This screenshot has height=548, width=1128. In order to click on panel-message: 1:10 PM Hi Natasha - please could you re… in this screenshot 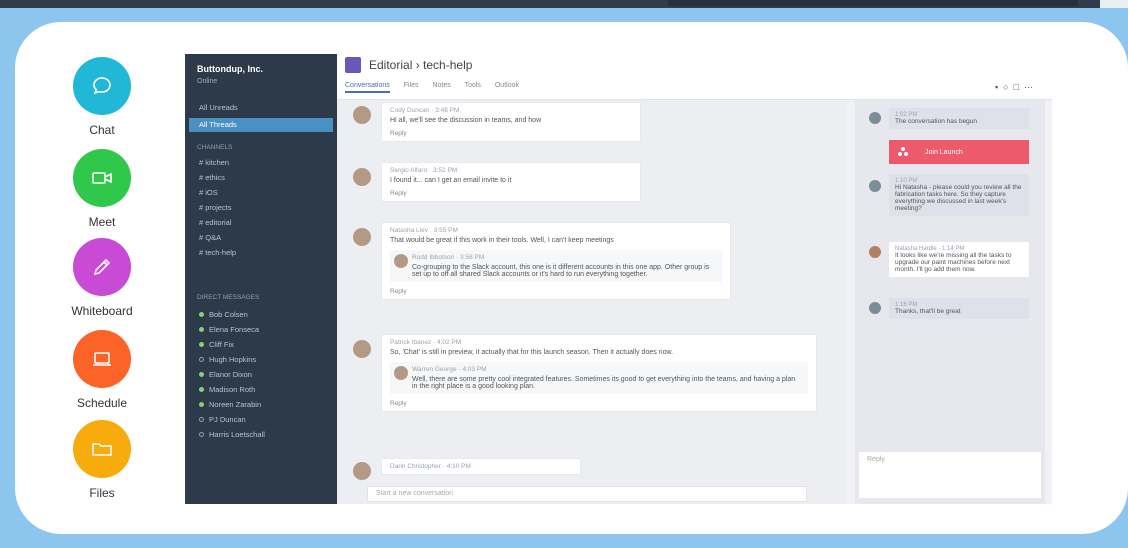, I will do `click(959, 195)`.